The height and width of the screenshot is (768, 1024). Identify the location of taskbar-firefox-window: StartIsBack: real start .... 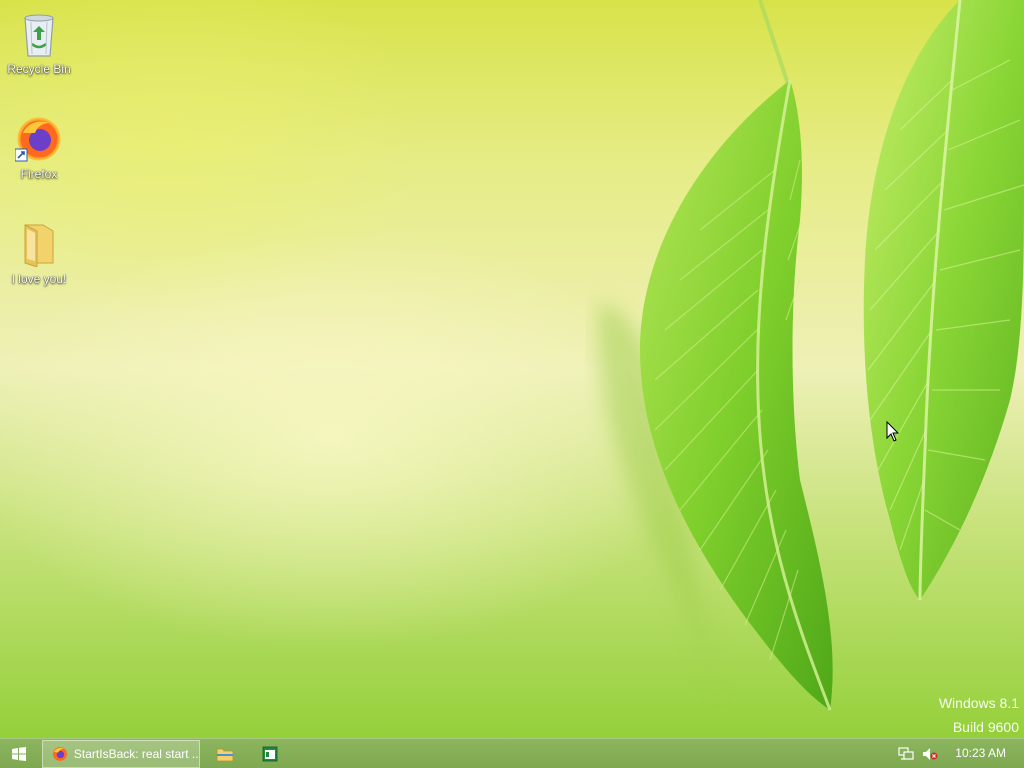
(121, 754).